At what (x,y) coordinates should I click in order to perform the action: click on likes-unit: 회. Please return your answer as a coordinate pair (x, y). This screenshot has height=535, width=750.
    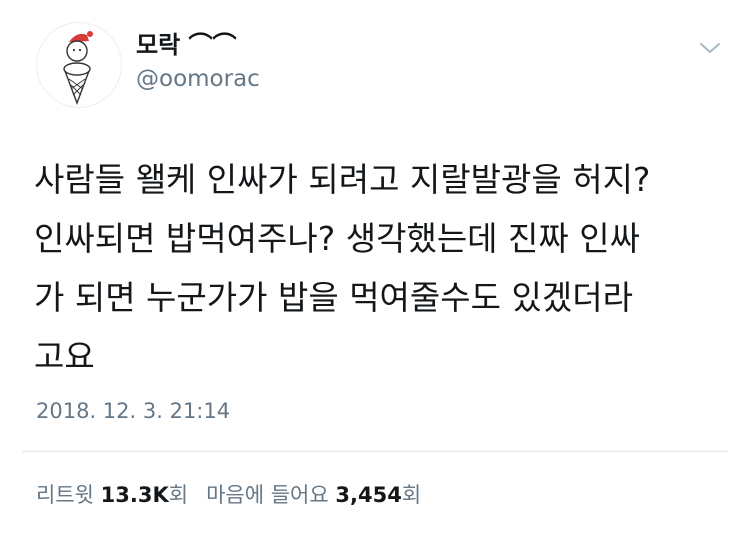
    Looking at the image, I should click on (411, 495).